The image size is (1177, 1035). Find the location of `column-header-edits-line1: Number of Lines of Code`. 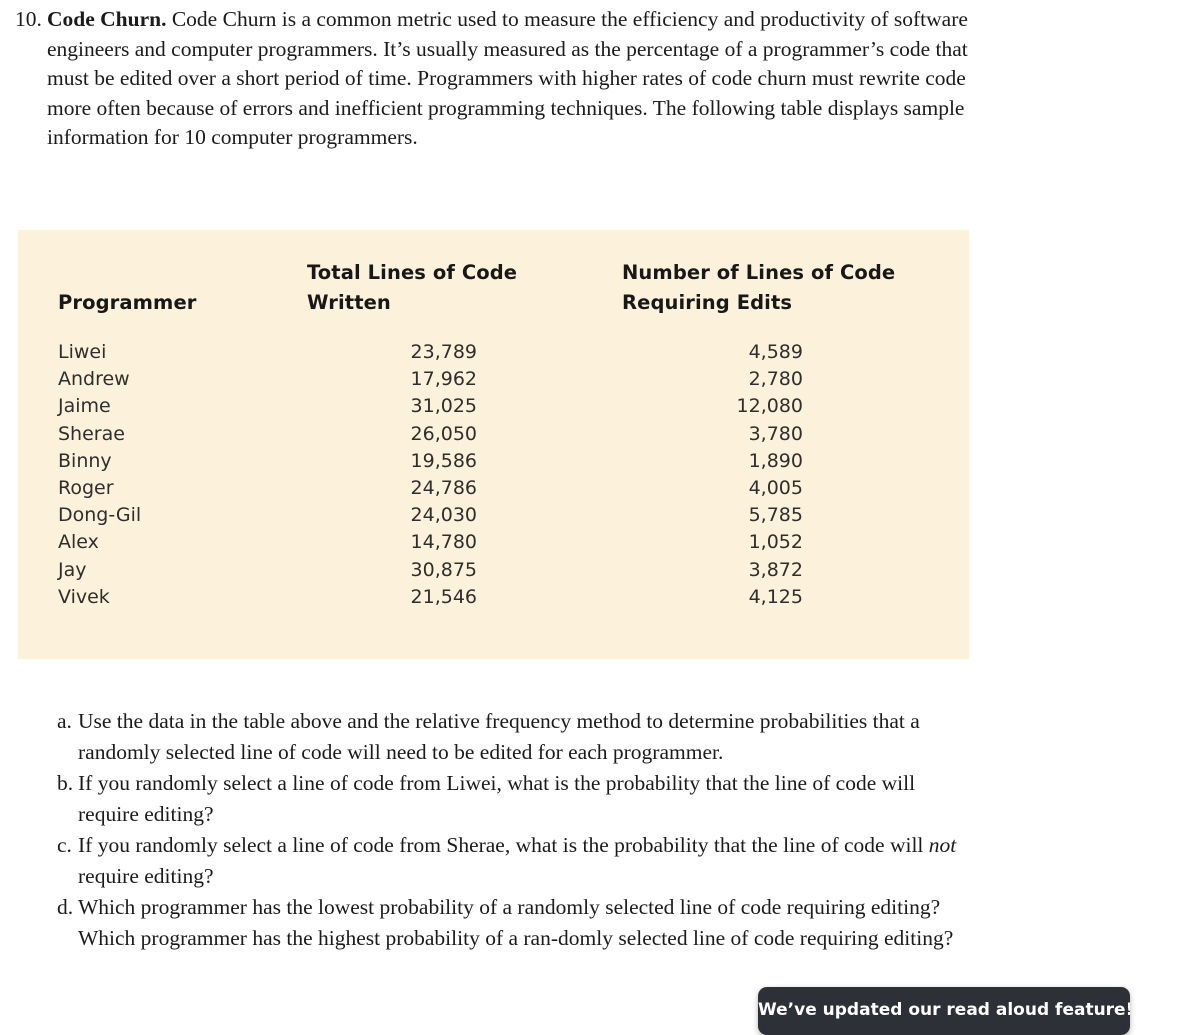

column-header-edits-line1: Number of Lines of Code is located at coordinates (759, 272).